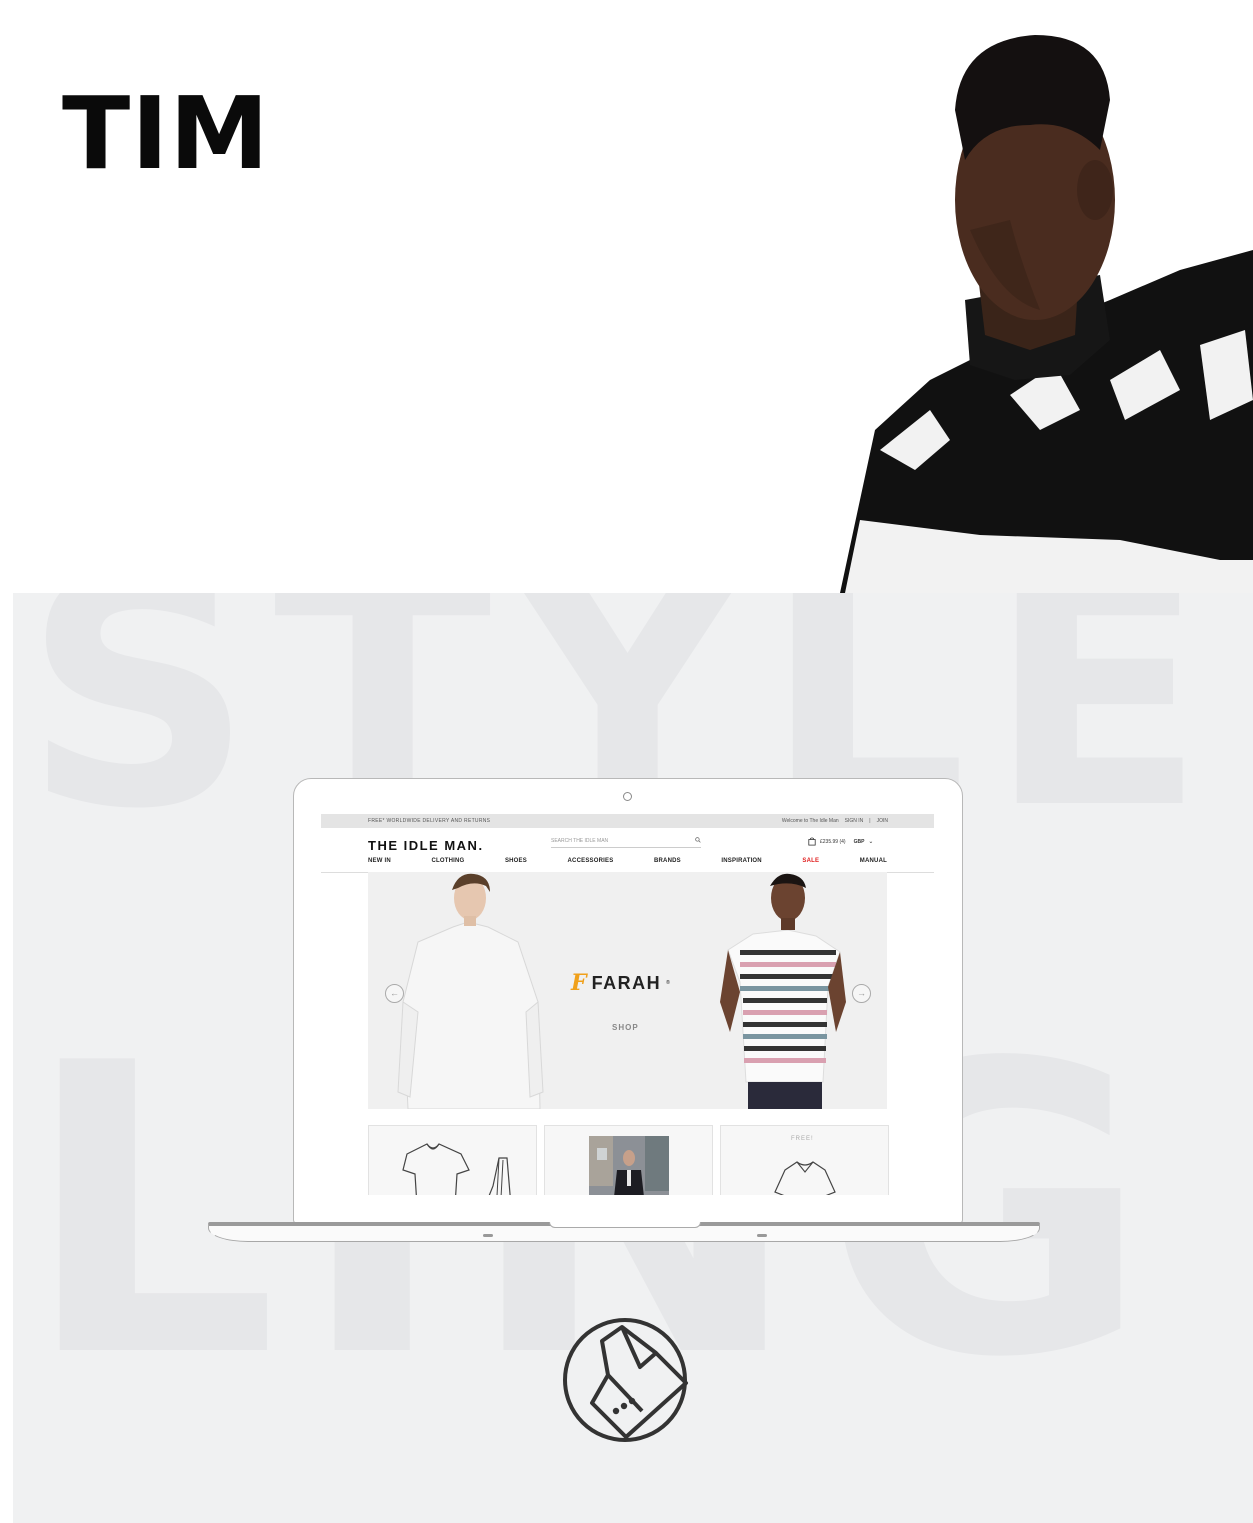  What do you see at coordinates (516, 861) in the screenshot?
I see `nav-item-shoes: SHOES` at bounding box center [516, 861].